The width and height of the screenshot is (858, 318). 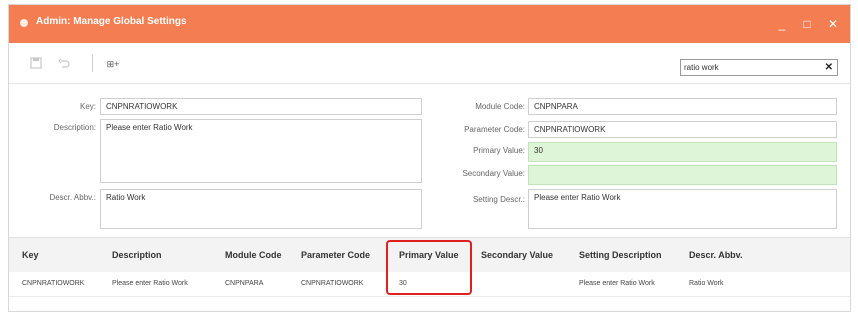 I want to click on close-button: ✕, so click(x=833, y=24).